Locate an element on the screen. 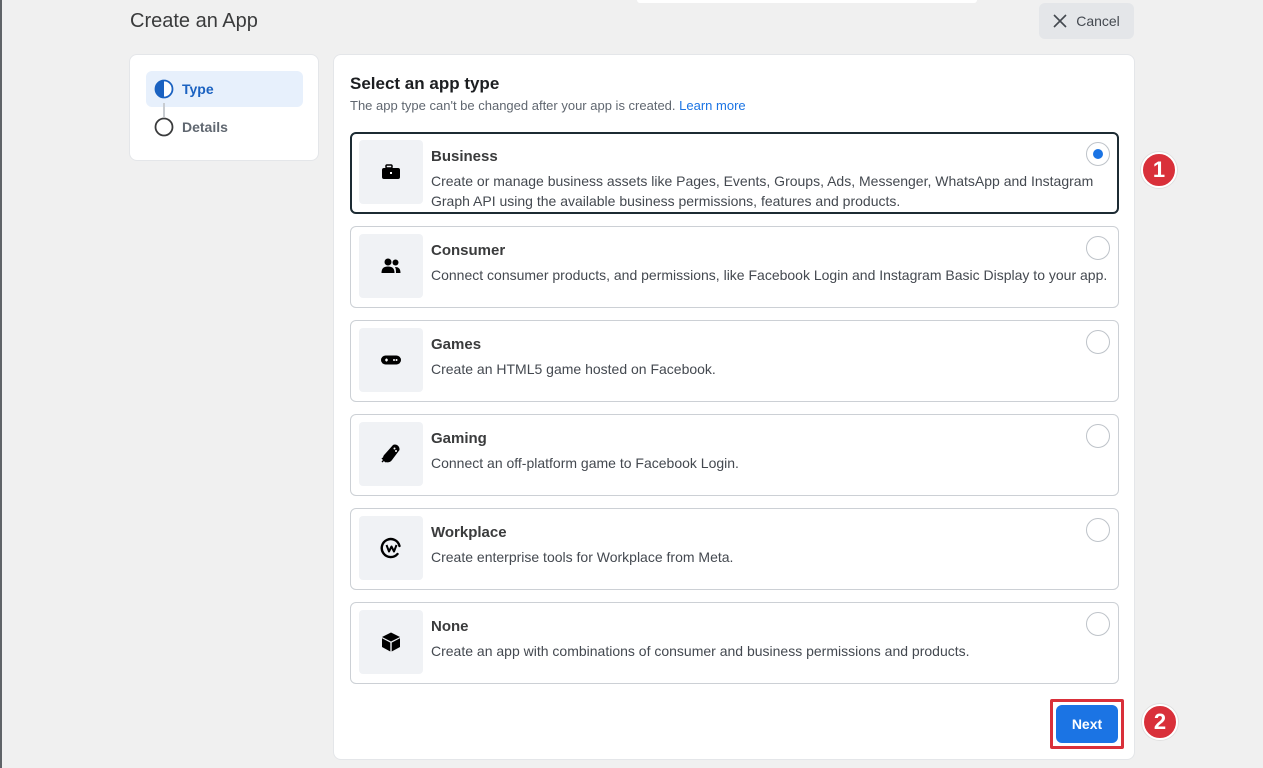 The width and height of the screenshot is (1263, 768). window-edge is located at coordinates (1, 384).